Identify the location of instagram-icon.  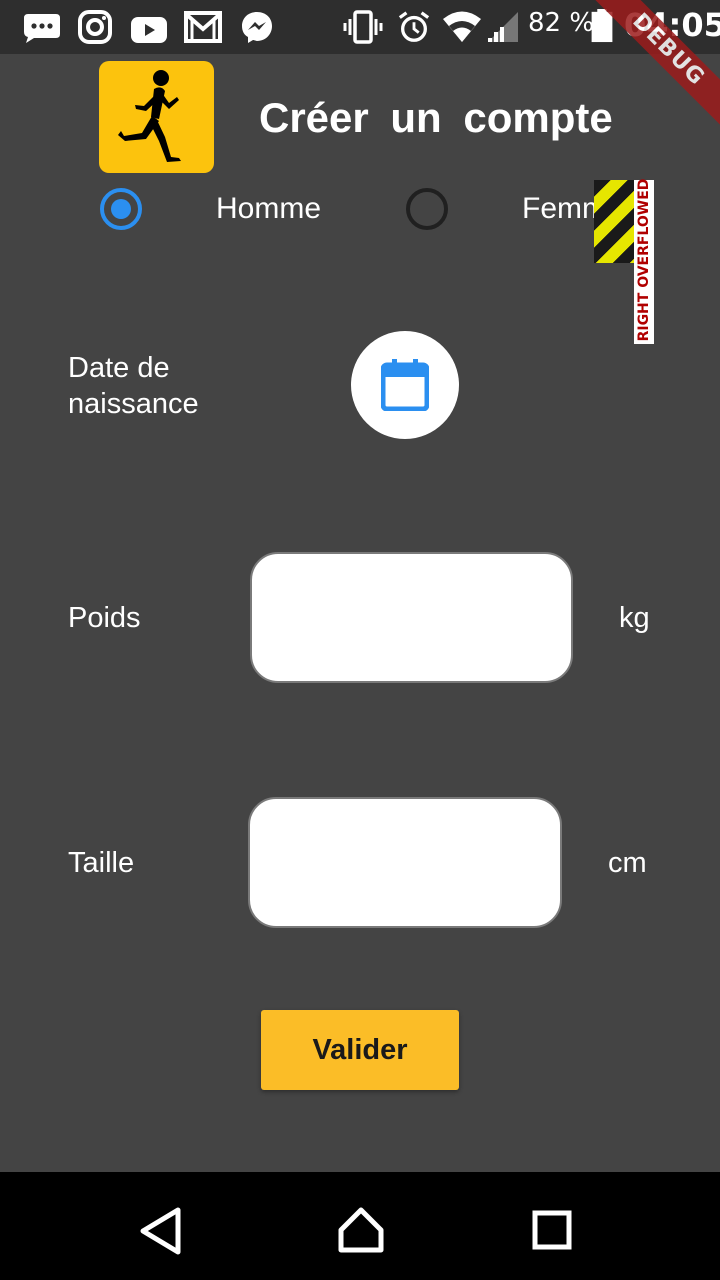
(95, 27).